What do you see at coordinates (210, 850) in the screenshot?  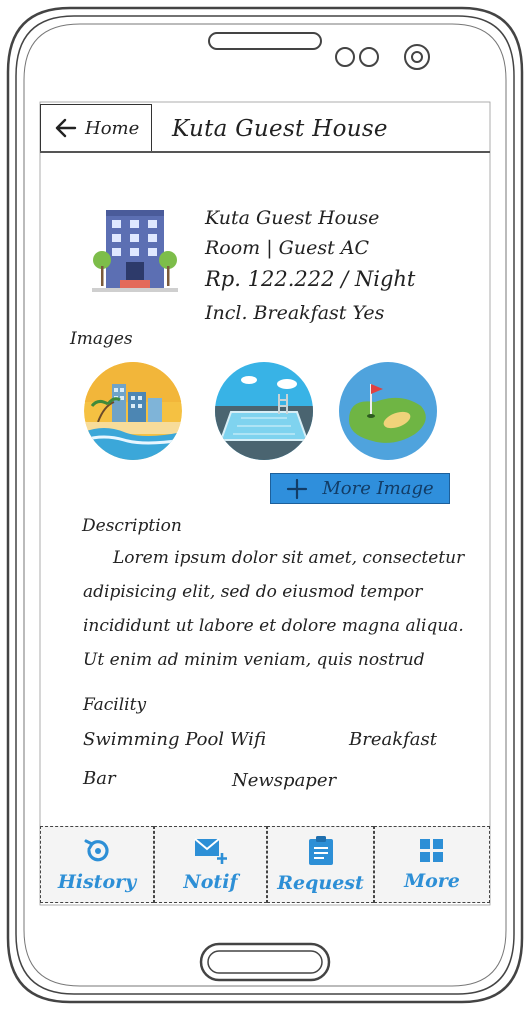 I see `mail-plus-icon` at bounding box center [210, 850].